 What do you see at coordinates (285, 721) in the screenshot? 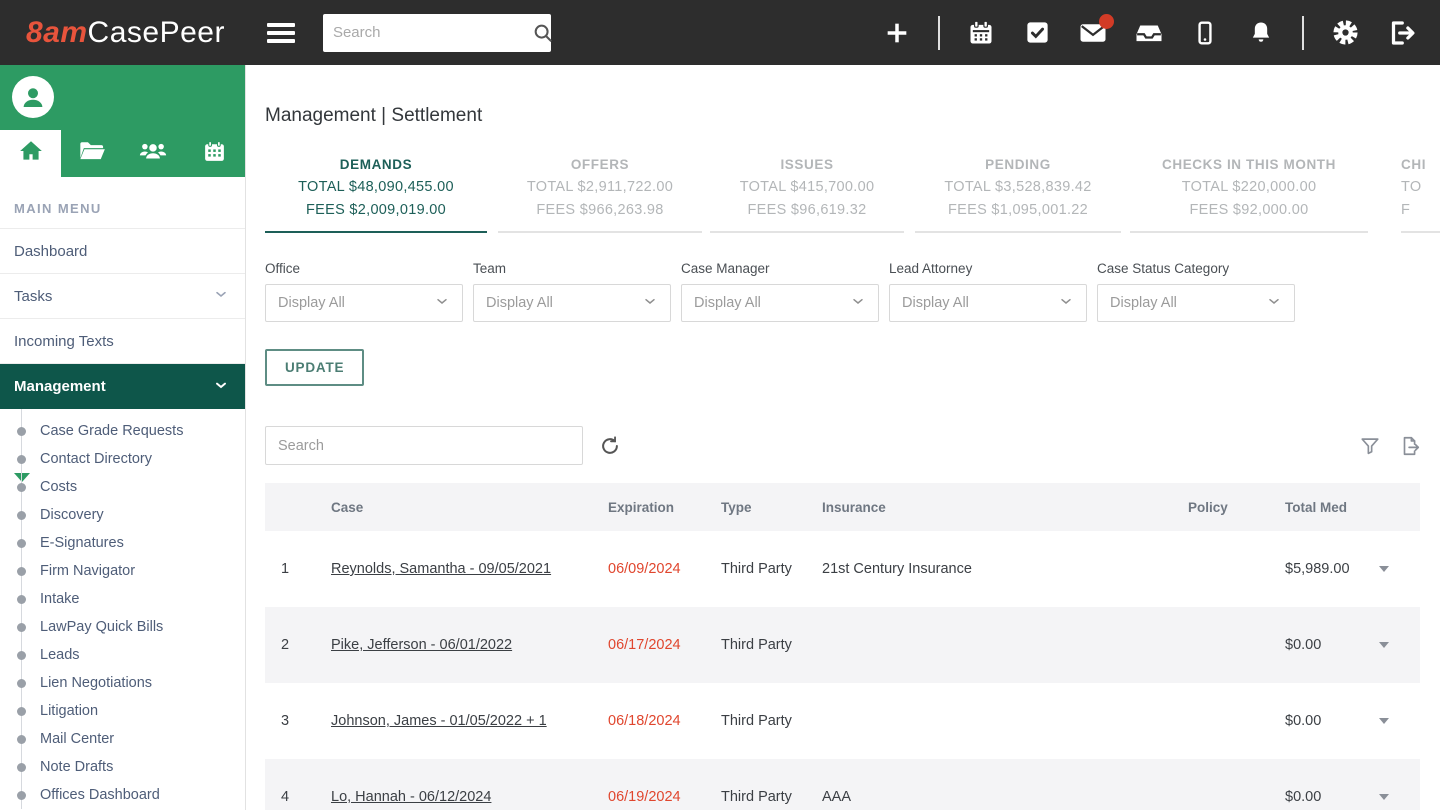
I see `row-number: 3` at bounding box center [285, 721].